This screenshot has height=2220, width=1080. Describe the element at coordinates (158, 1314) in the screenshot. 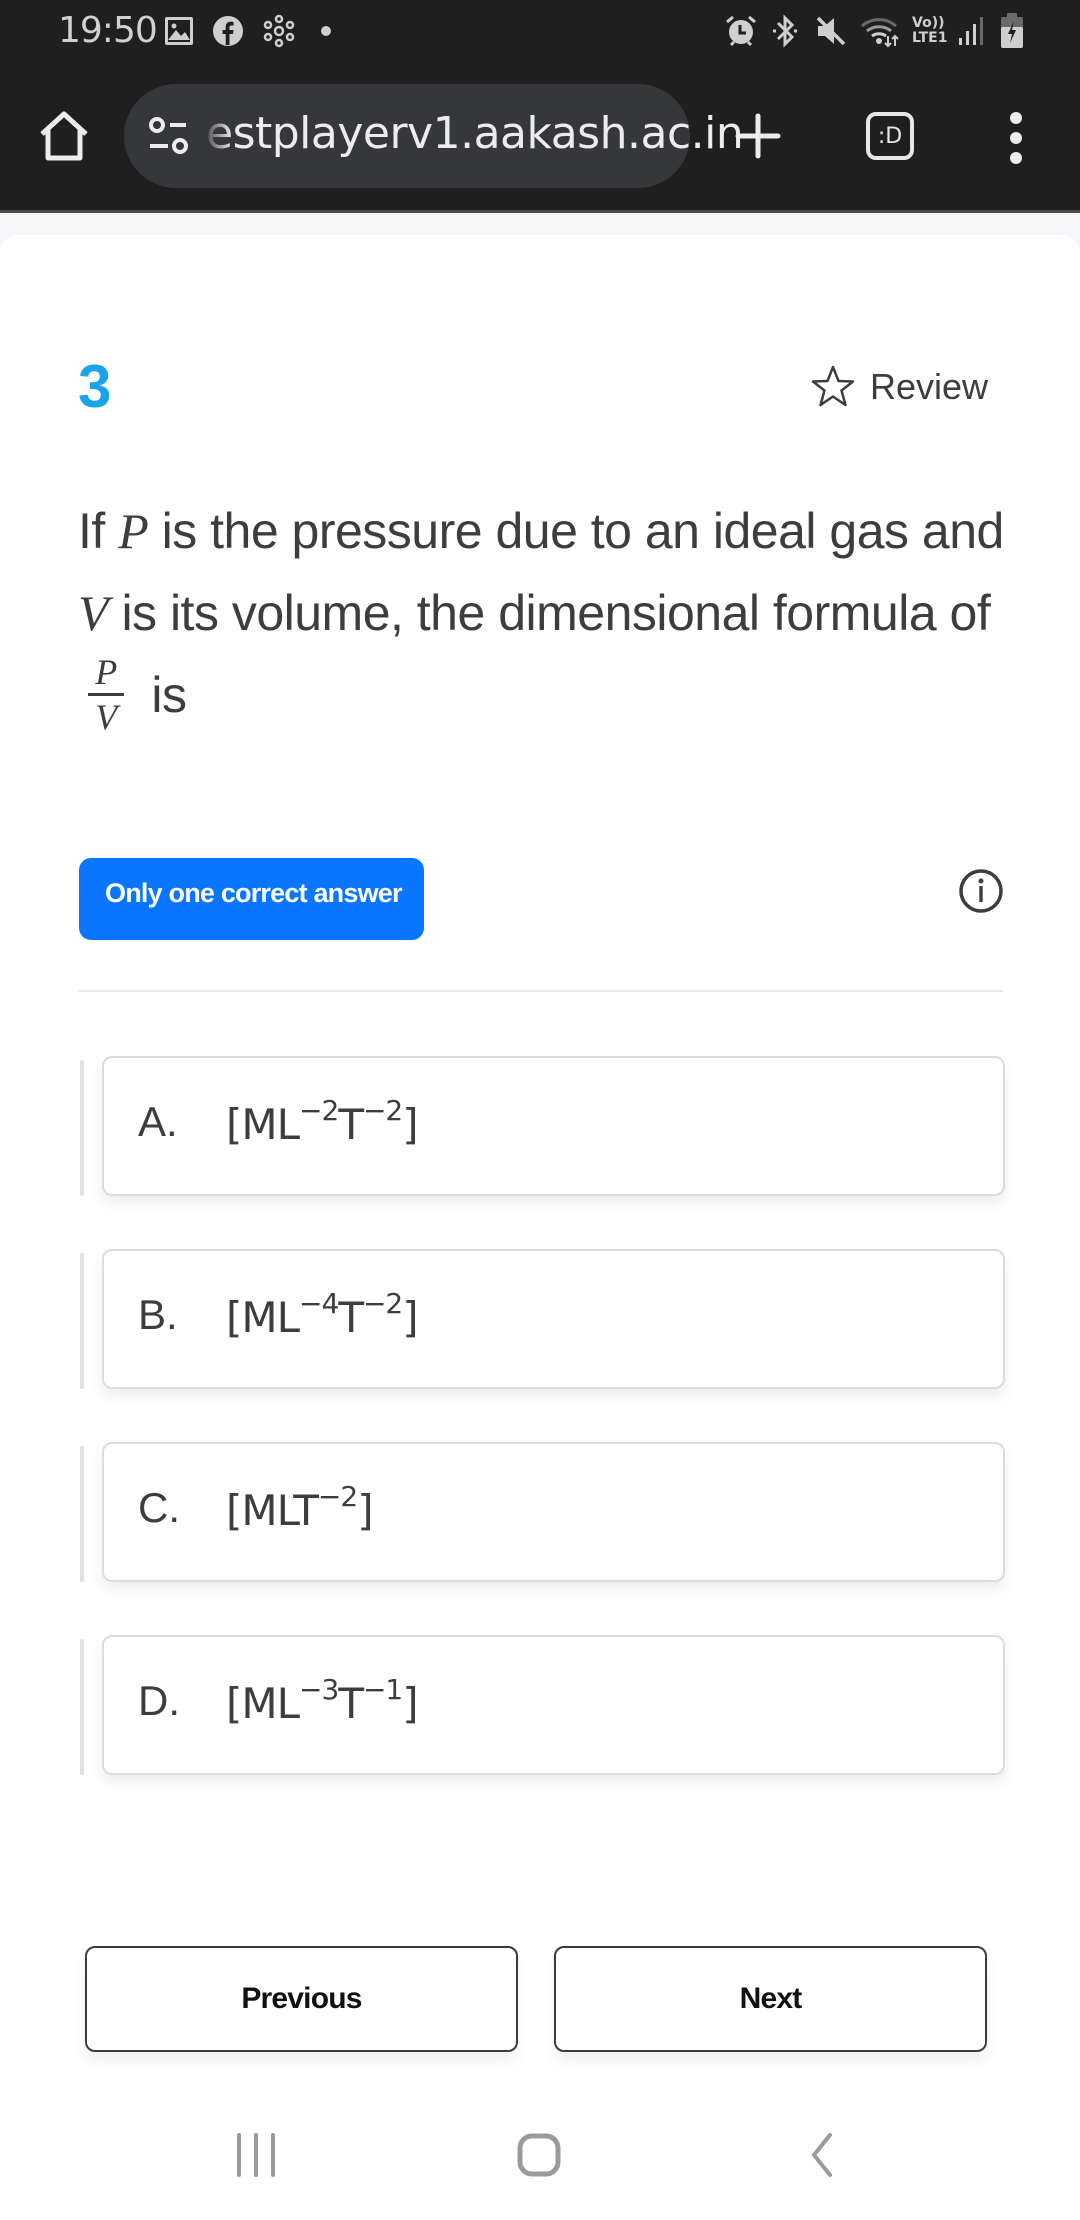

I see `option-letter: B.` at that location.